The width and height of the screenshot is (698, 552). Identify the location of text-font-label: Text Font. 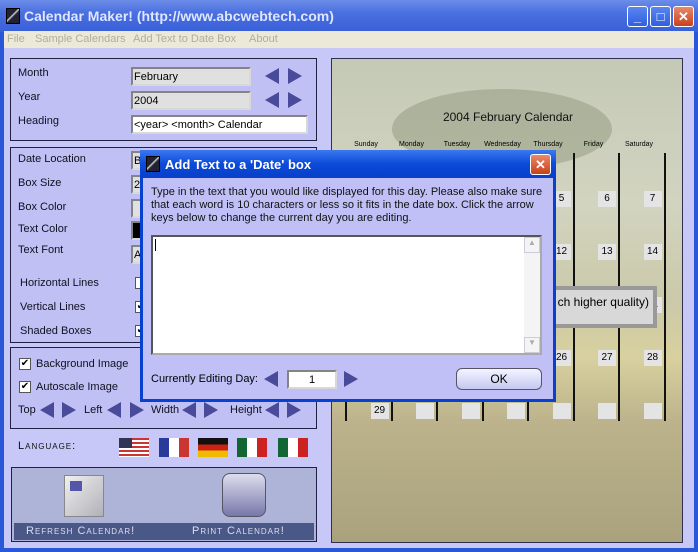
(41, 250).